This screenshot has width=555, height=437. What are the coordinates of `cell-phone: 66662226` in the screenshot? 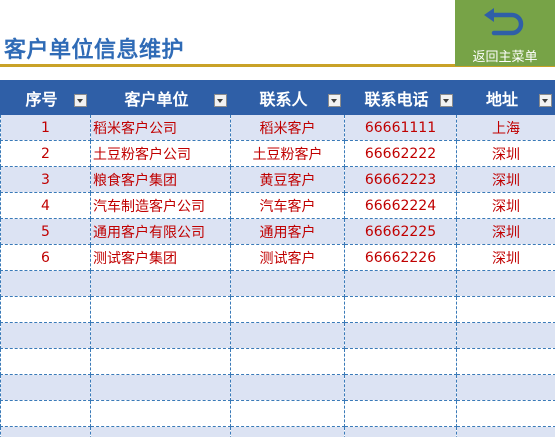 It's located at (400, 257).